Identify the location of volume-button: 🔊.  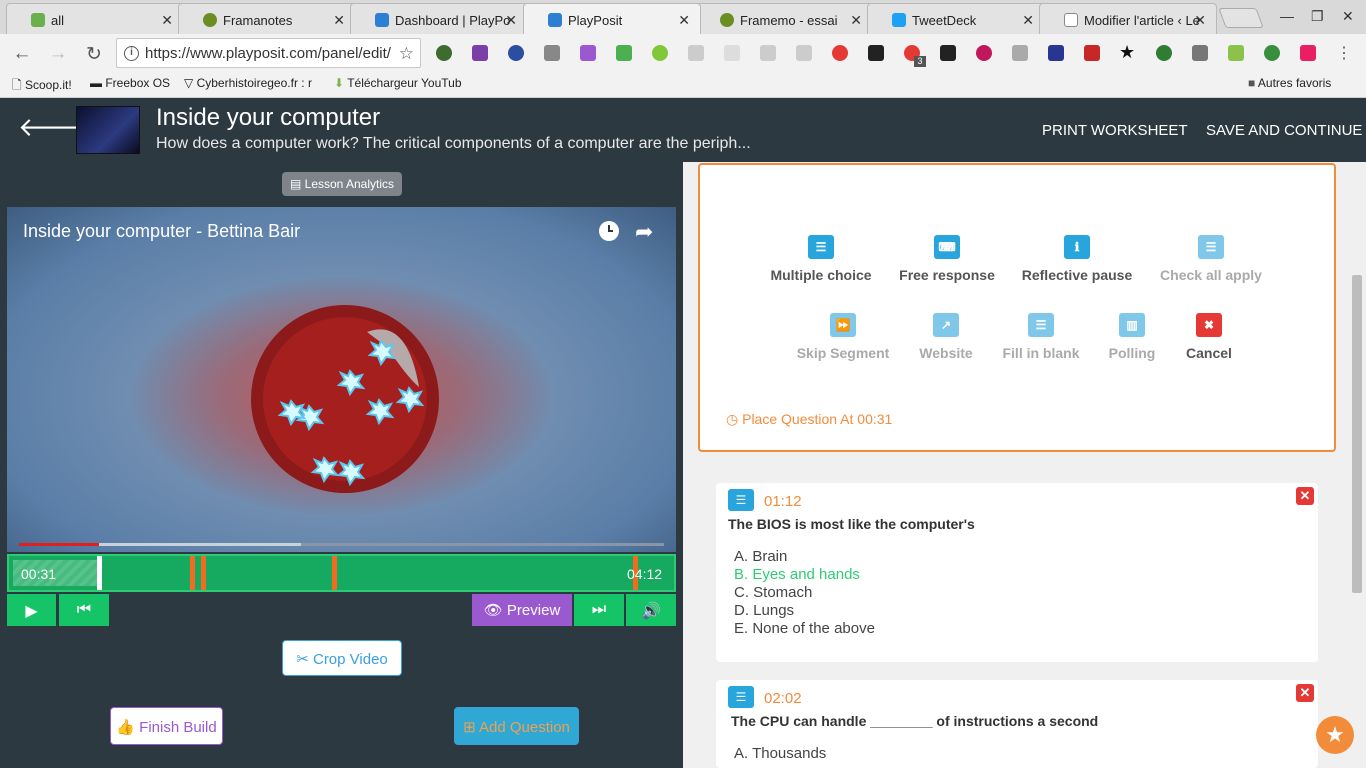
(651, 610).